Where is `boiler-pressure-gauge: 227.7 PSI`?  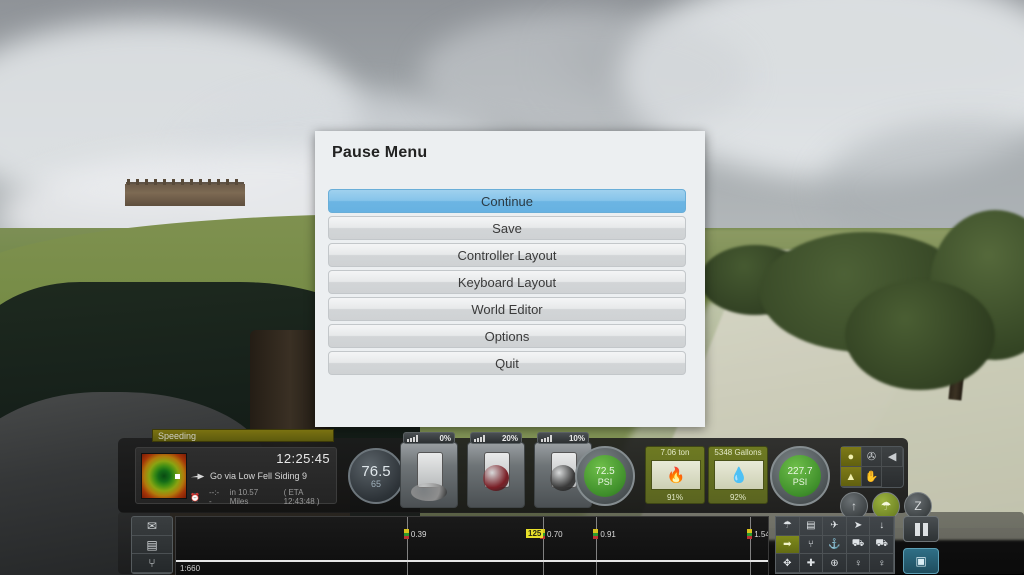
boiler-pressure-gauge: 227.7 PSI is located at coordinates (800, 476).